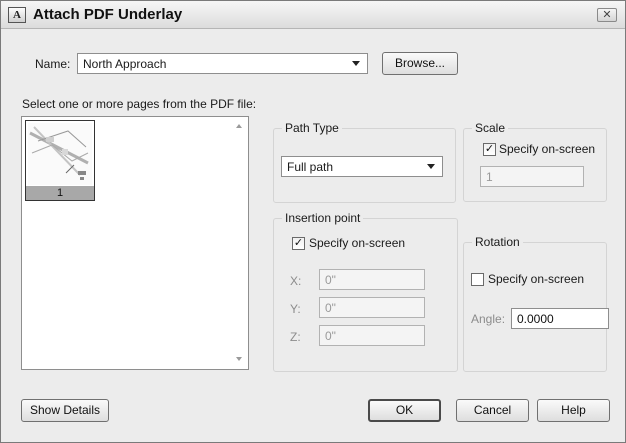 This screenshot has height=443, width=626. Describe the element at coordinates (108, 14) in the screenshot. I see `dialog-title: Attach PDF Underlay` at that location.